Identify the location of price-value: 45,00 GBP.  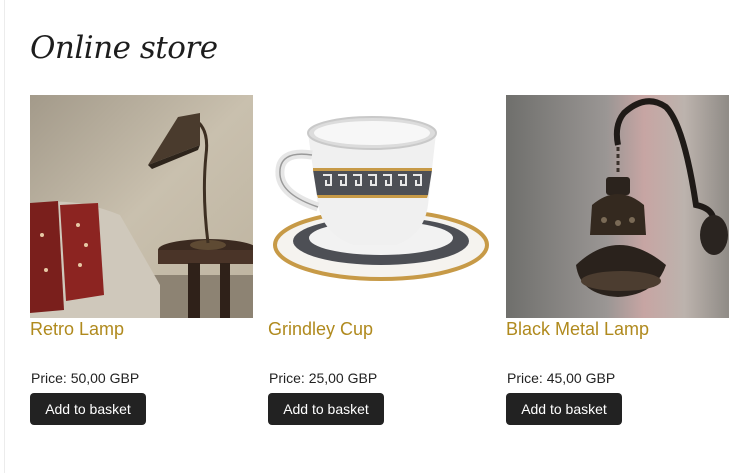
(581, 378).